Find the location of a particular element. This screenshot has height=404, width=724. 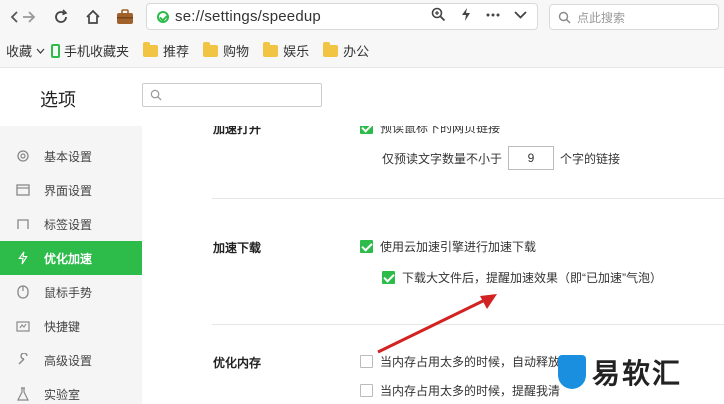

gear-icon is located at coordinates (23, 156).